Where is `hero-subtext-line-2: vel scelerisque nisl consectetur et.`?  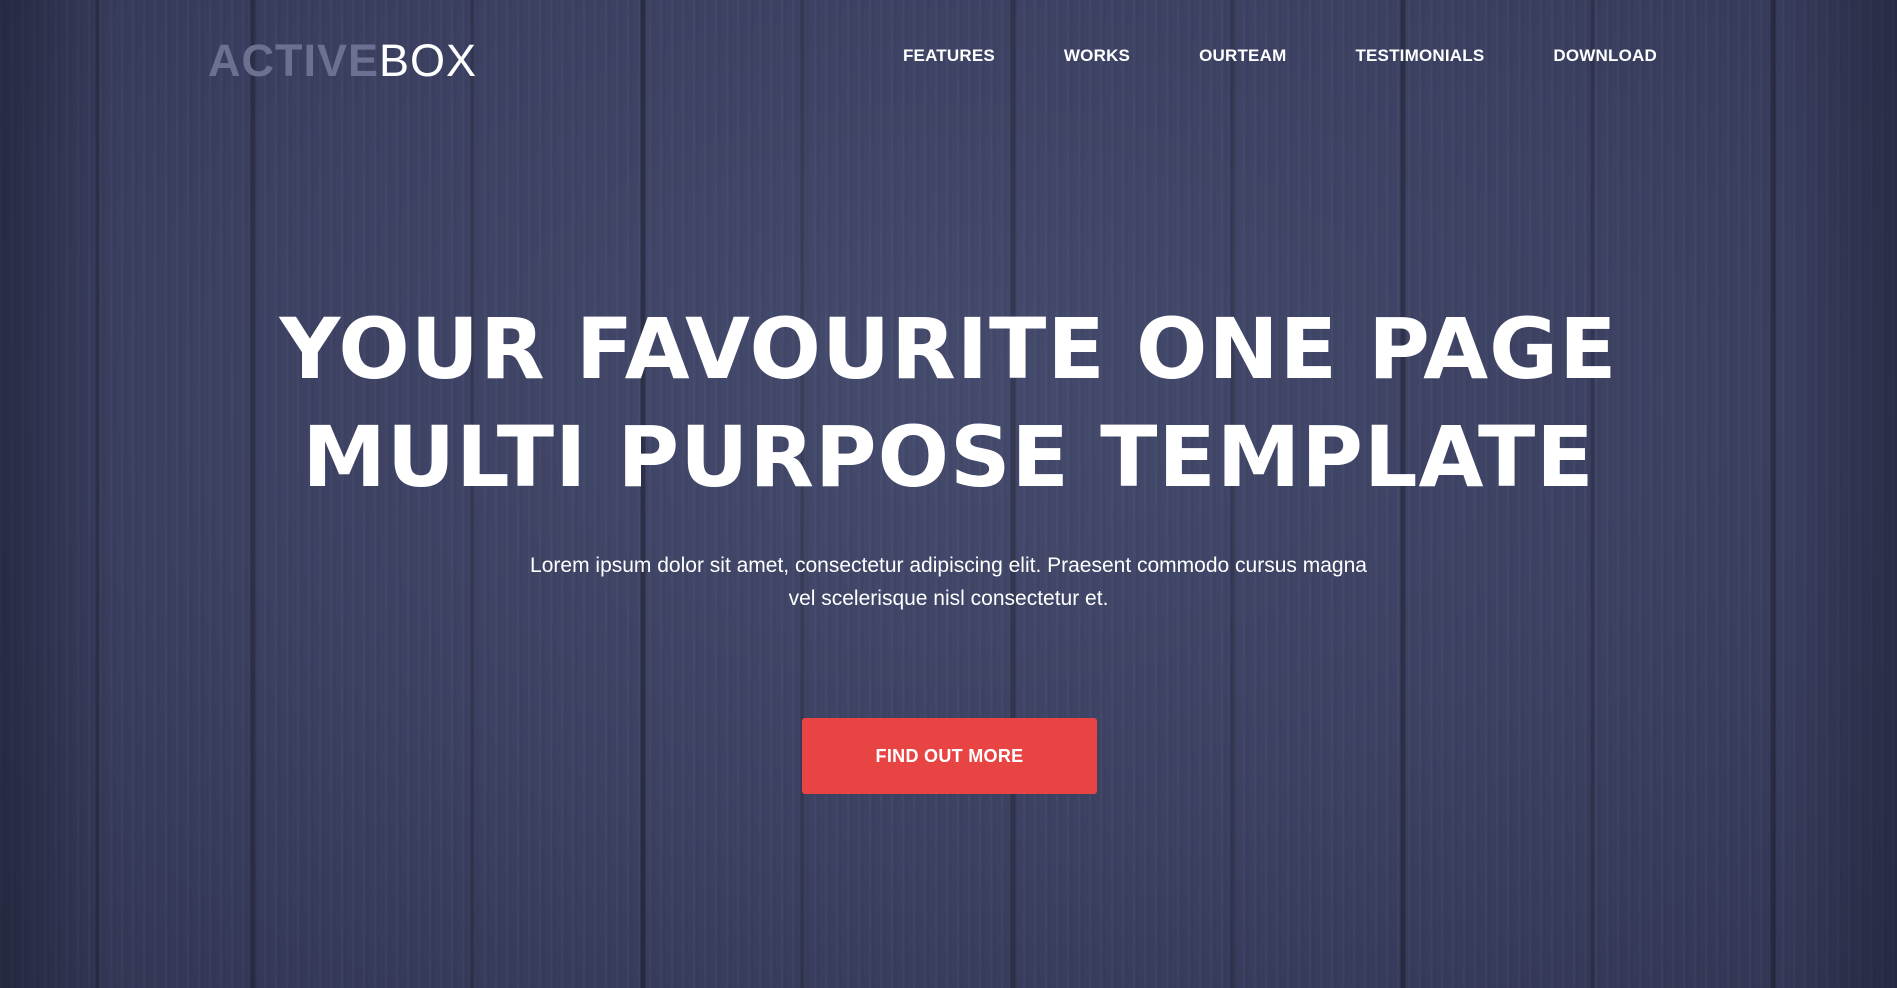 hero-subtext-line-2: vel scelerisque nisl consectetur et. is located at coordinates (948, 598).